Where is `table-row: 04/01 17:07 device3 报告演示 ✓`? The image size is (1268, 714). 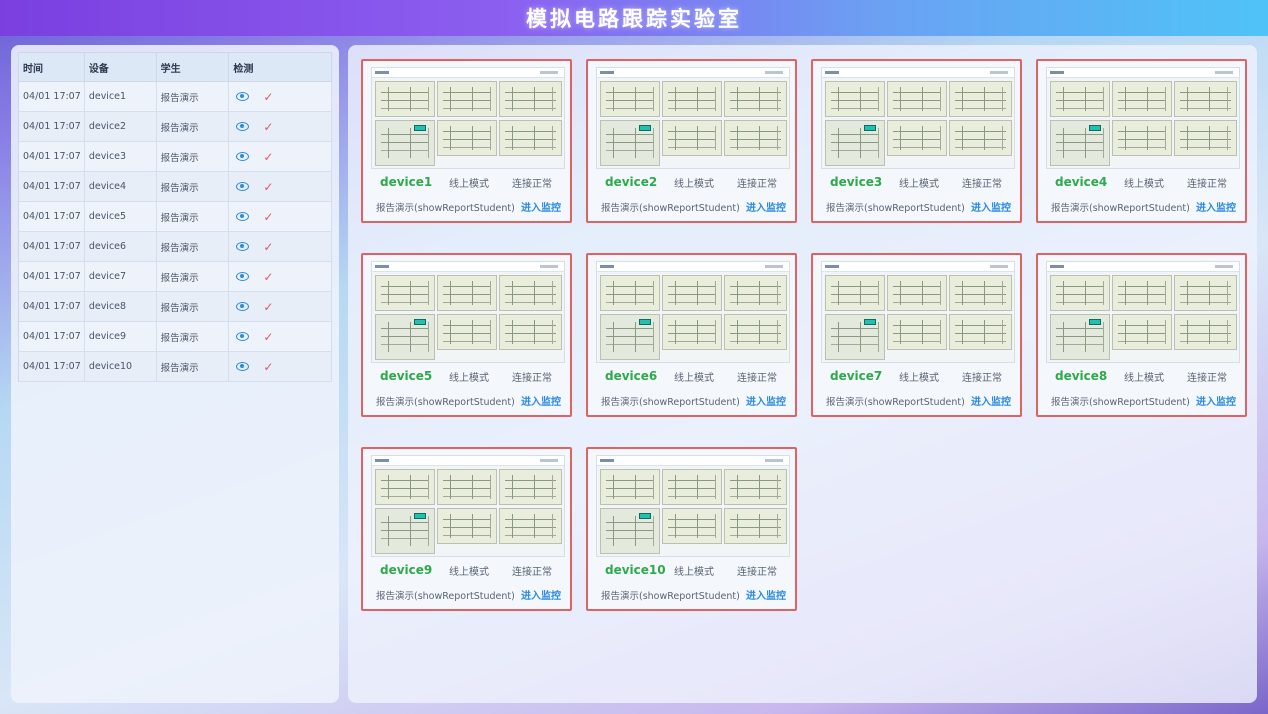
table-row: 04/01 17:07 device3 报告演示 ✓ is located at coordinates (175, 156).